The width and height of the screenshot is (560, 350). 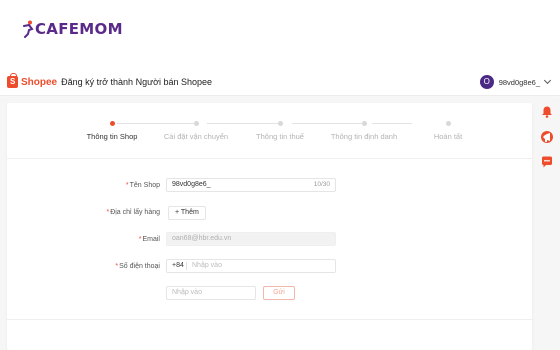 What do you see at coordinates (142, 185) in the screenshot?
I see `shop-name-label: *Tên Shop` at bounding box center [142, 185].